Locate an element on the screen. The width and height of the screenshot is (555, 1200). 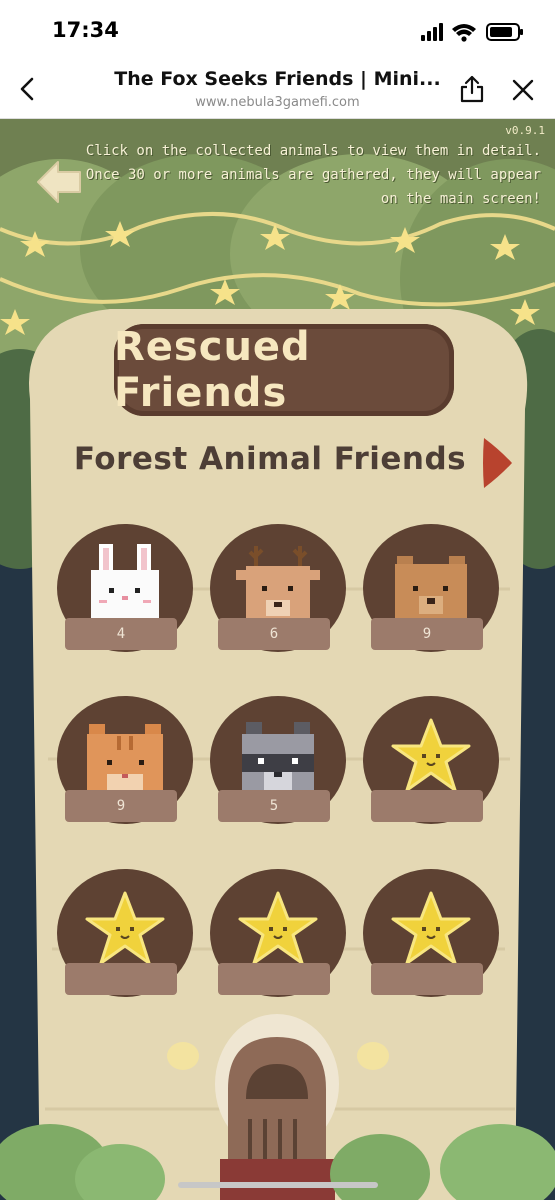
rabbit-icon is located at coordinates (125, 585).